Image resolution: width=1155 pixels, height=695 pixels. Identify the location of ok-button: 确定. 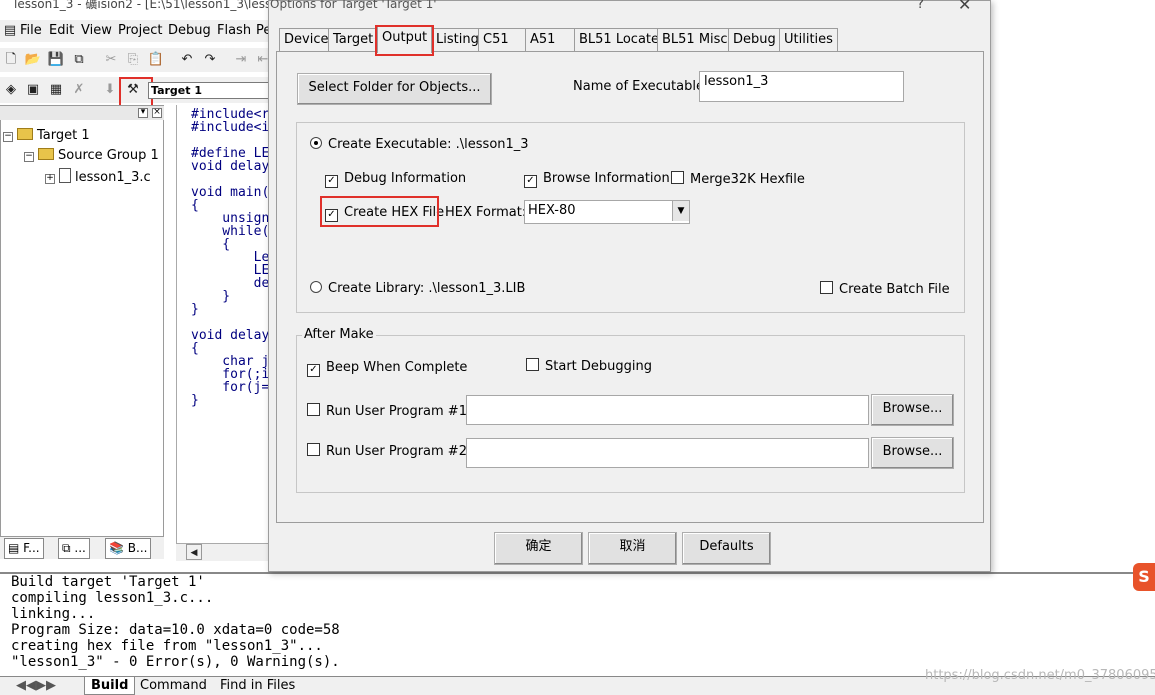
(538, 548).